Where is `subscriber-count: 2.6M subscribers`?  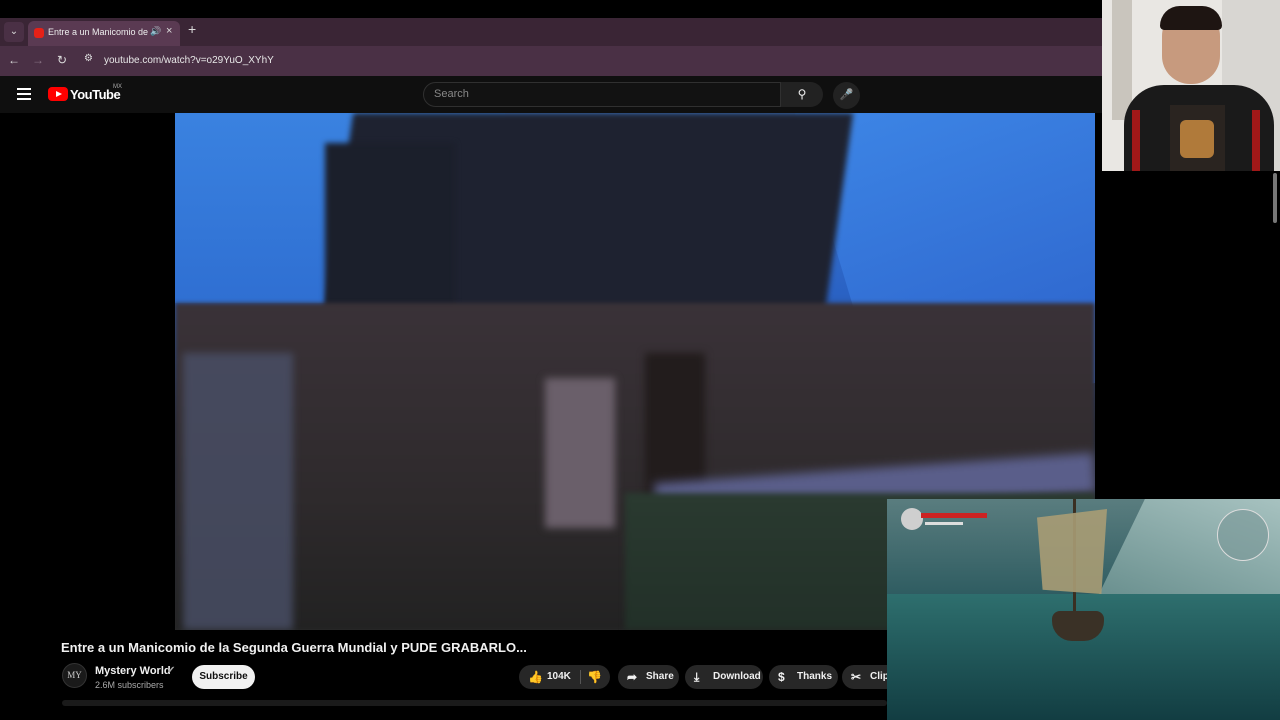
subscriber-count: 2.6M subscribers is located at coordinates (129, 685).